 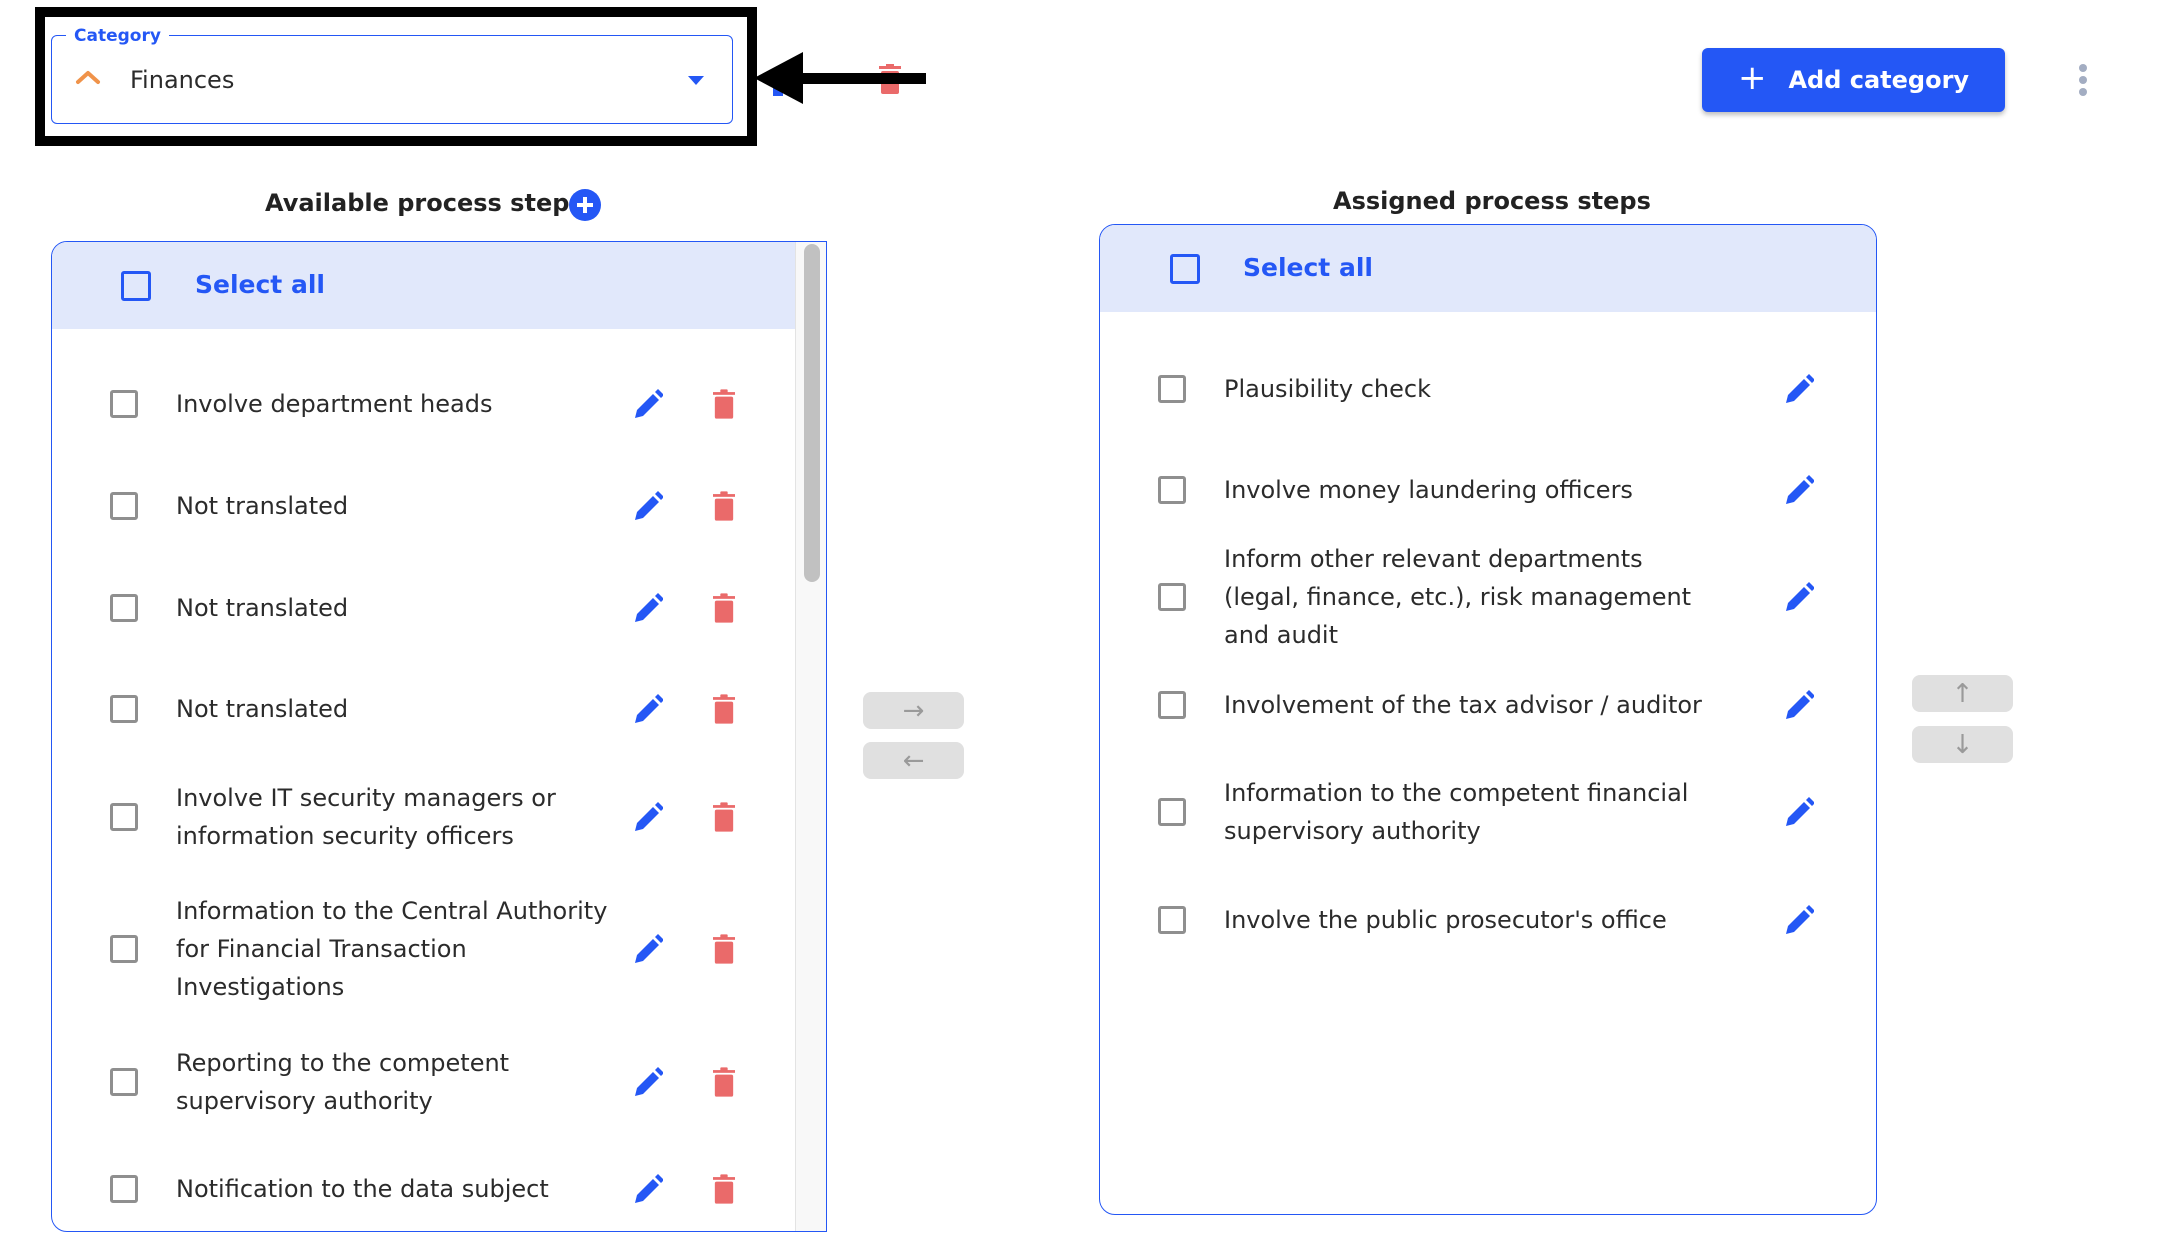 What do you see at coordinates (362, 1189) in the screenshot?
I see `item-label: Notification to the data subject` at bounding box center [362, 1189].